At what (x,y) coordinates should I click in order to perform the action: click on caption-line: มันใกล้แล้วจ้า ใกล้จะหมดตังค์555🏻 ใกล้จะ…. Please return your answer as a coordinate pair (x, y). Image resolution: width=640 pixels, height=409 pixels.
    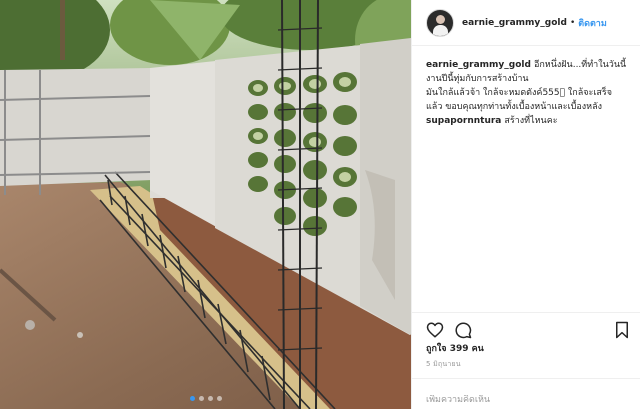
    Looking at the image, I should click on (519, 93).